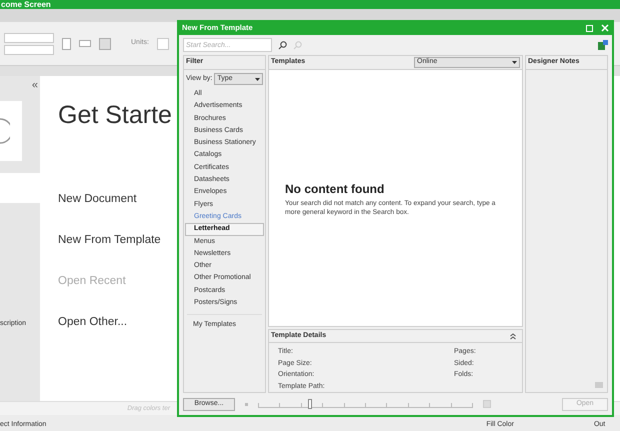  I want to click on maximize-icon, so click(589, 28).